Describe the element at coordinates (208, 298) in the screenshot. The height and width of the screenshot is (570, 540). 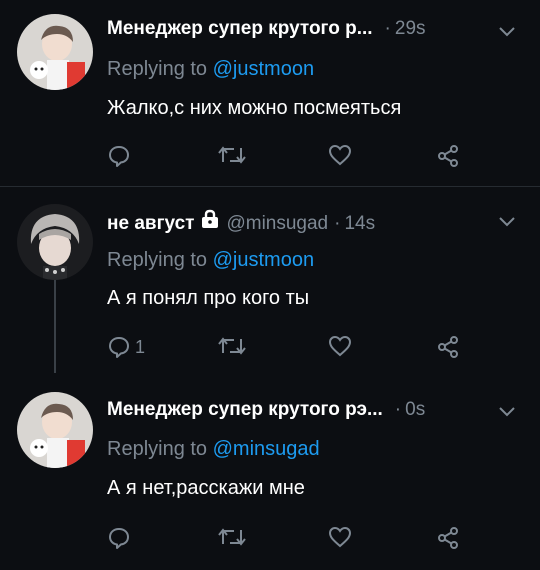
I see `tweet-text: А я понял про кого ты` at that location.